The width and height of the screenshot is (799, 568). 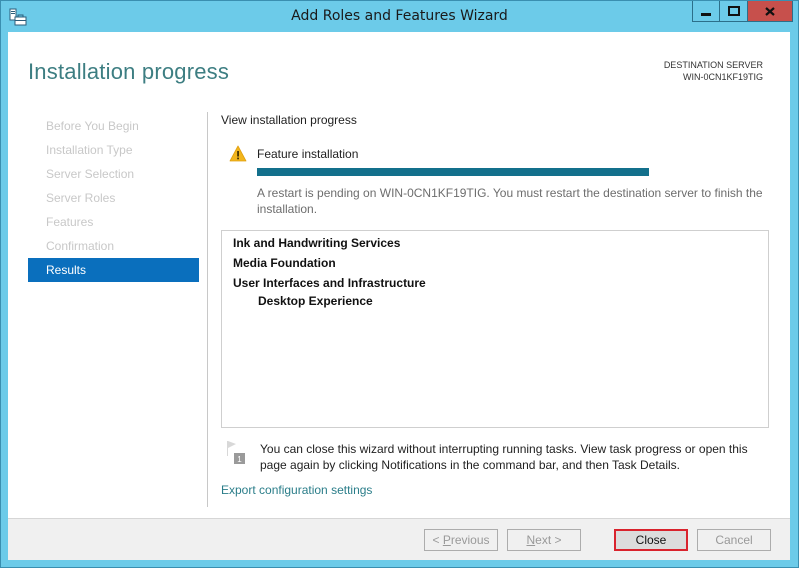 I want to click on progress-fill, so click(x=453, y=172).